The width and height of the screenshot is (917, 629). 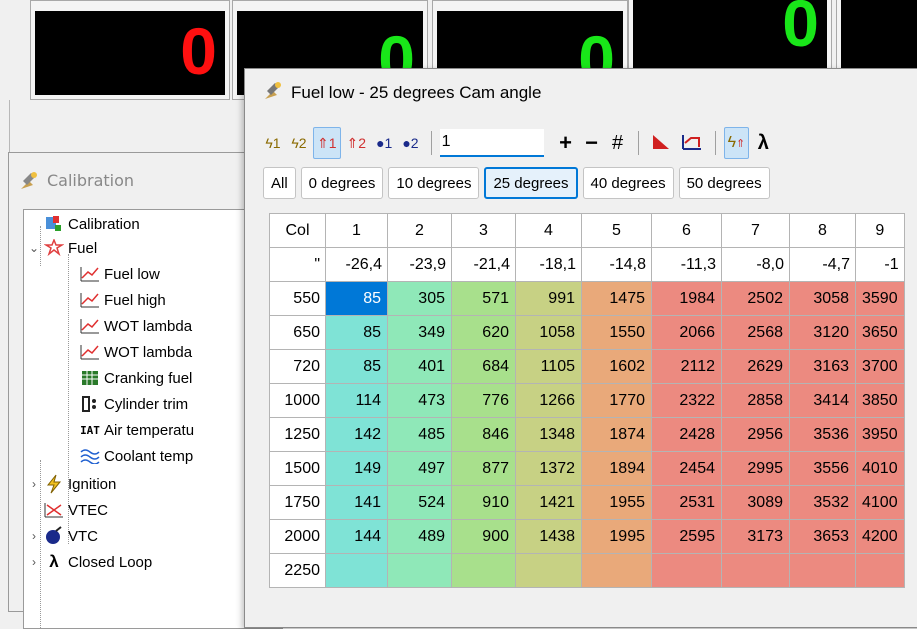 I want to click on tree-item-air-temperature: IAT Air temperatu, so click(x=137, y=430).